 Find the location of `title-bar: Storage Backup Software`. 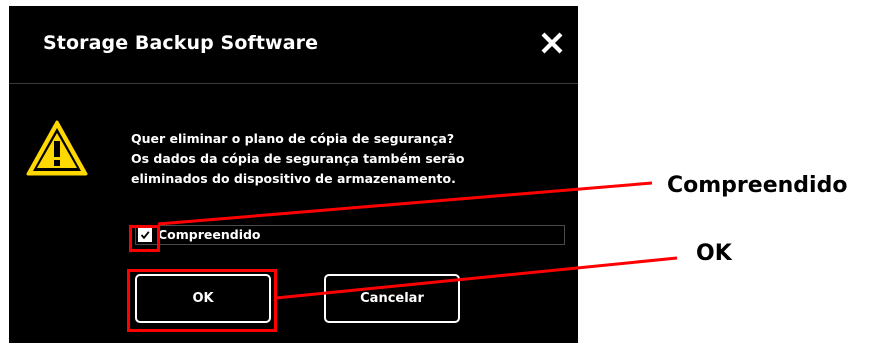

title-bar: Storage Backup Software is located at coordinates (293, 45).